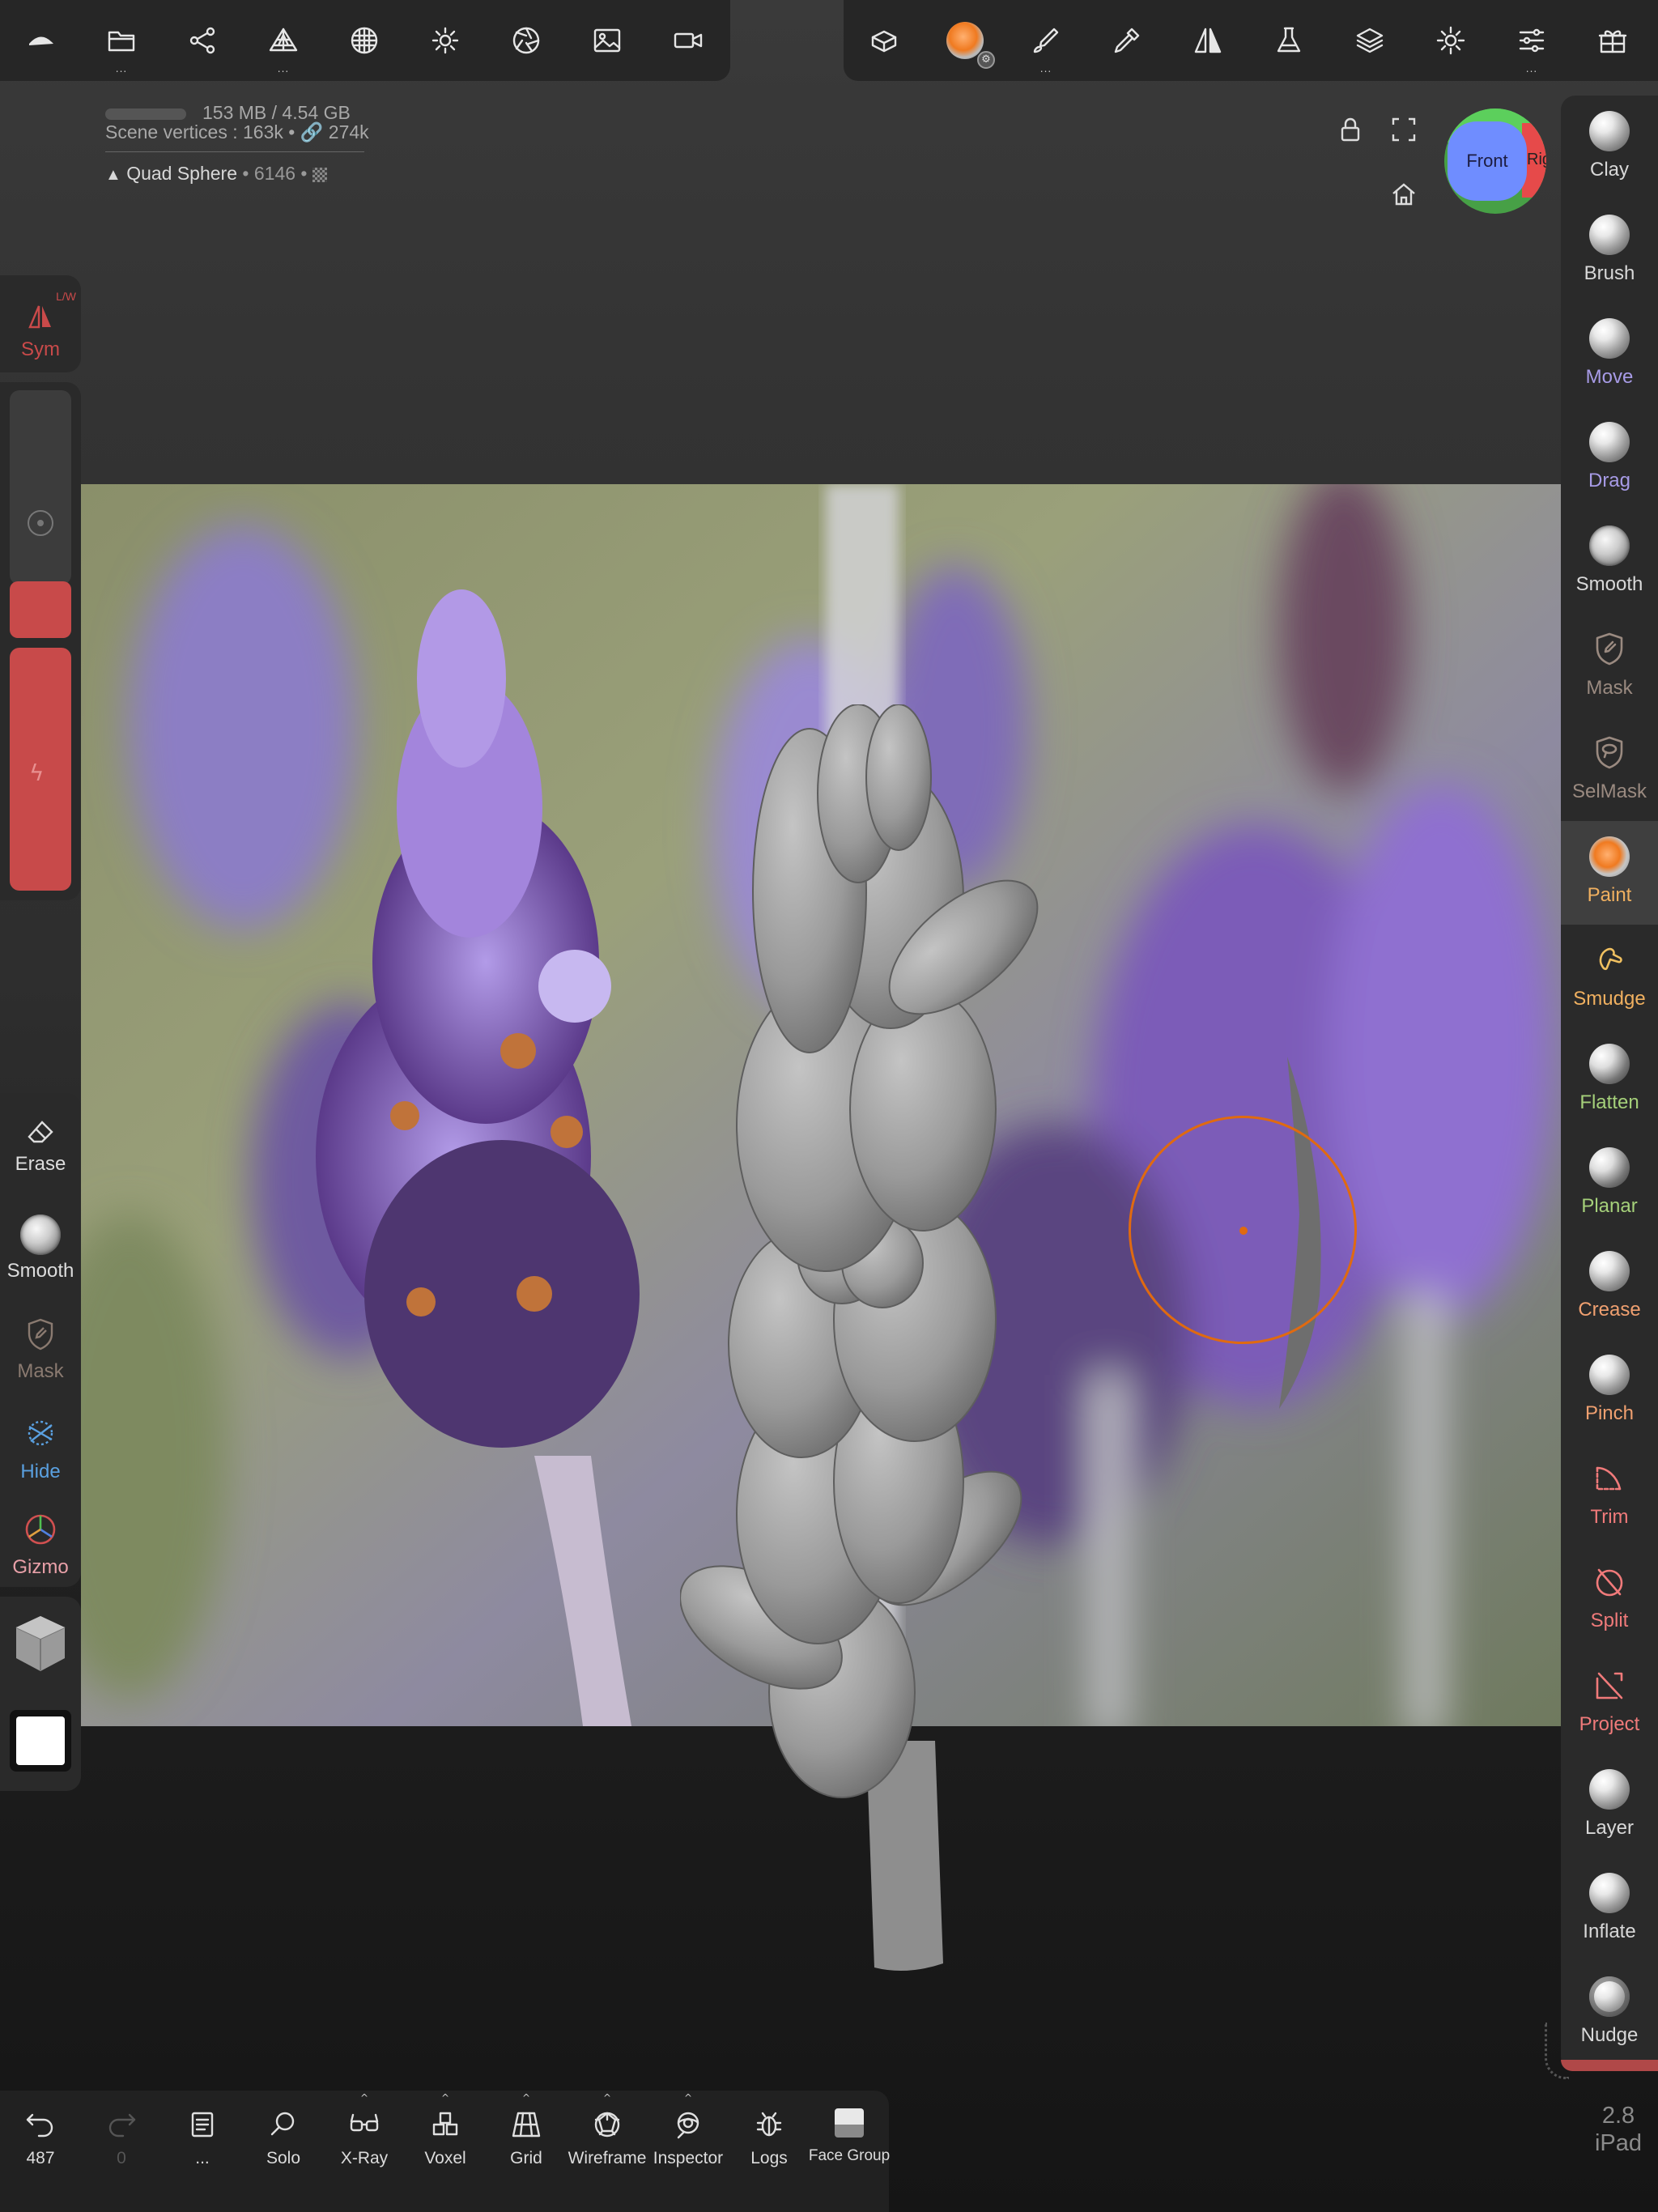  I want to click on color-swatch, so click(40, 1741).